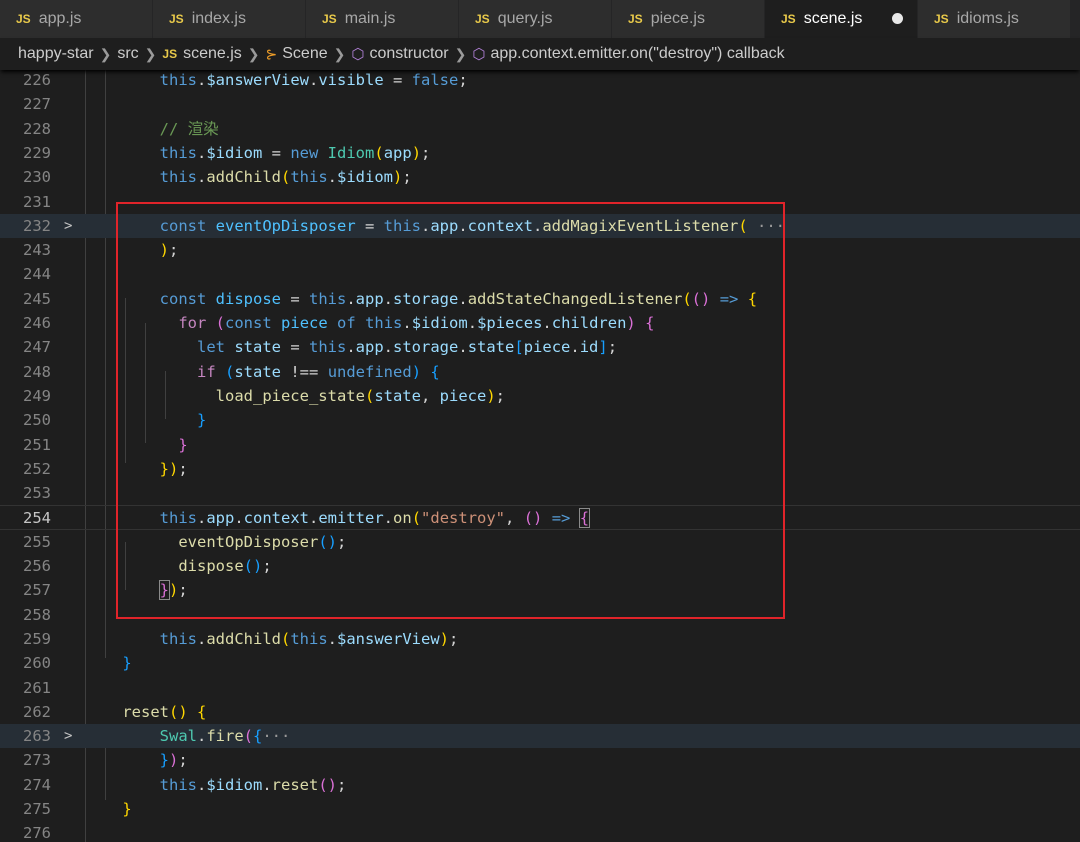  What do you see at coordinates (677, 18) in the screenshot?
I see `tab-label: piece.js` at bounding box center [677, 18].